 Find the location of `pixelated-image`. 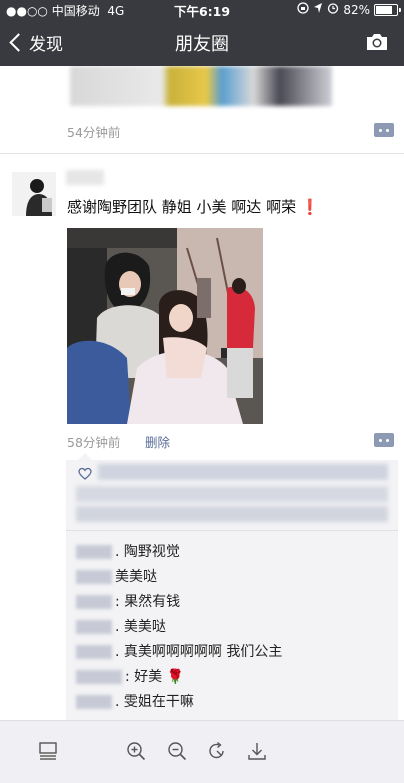

pixelated-image is located at coordinates (201, 86).